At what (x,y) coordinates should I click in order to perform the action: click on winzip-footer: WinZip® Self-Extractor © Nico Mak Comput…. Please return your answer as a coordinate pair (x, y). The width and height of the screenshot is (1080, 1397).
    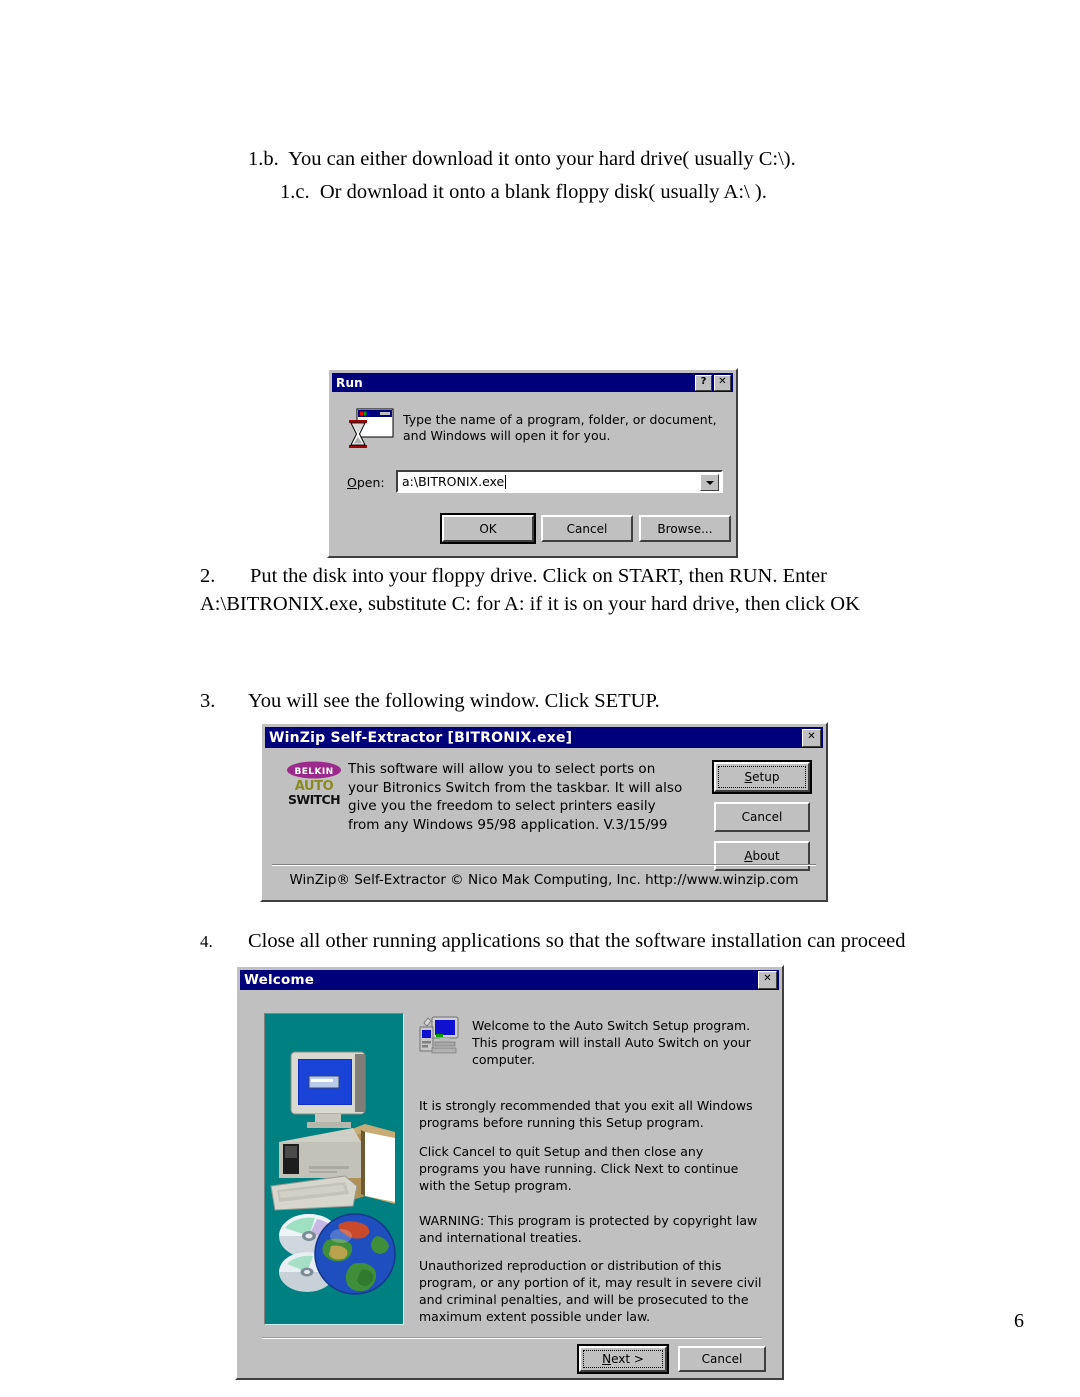
    Looking at the image, I should click on (544, 880).